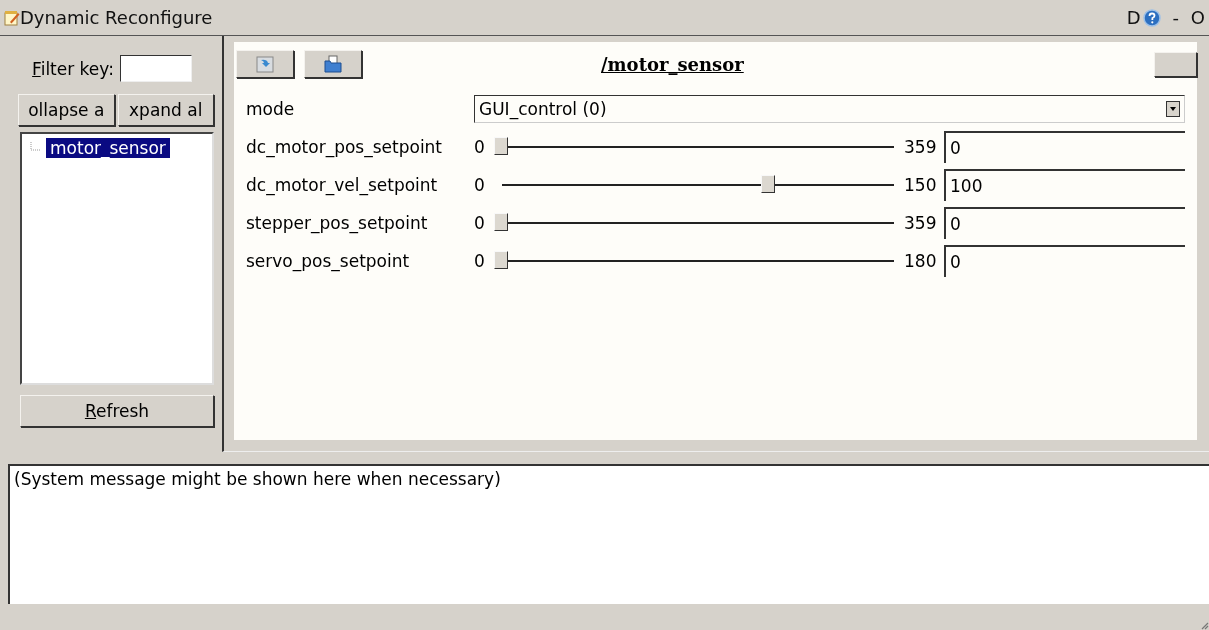 The height and width of the screenshot is (630, 1209). What do you see at coordinates (36, 148) in the screenshot?
I see `tree-branch-icon` at bounding box center [36, 148].